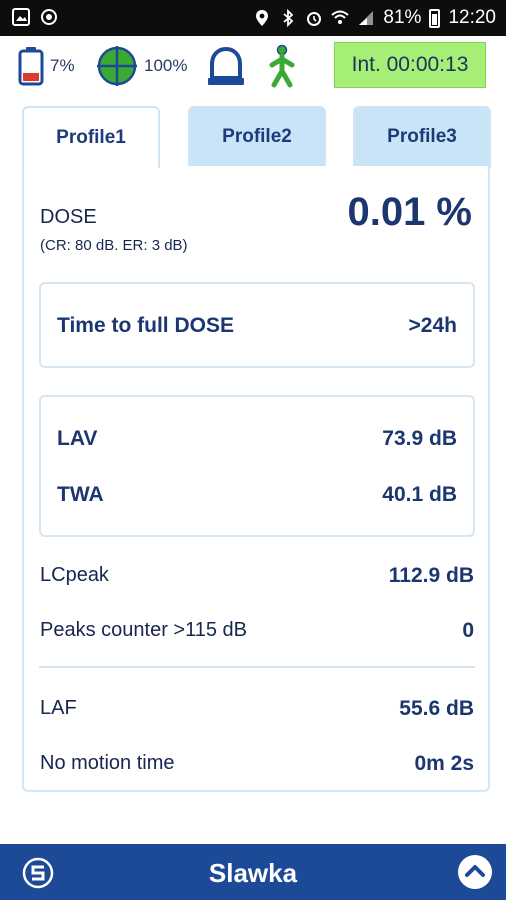 This screenshot has height=900, width=506. I want to click on gps-target-icon, so click(117, 66).